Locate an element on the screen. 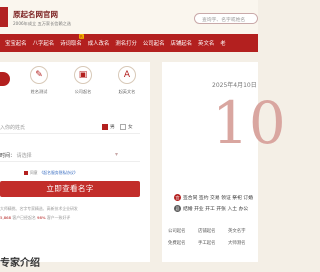 The image size is (320, 272). male-label: 男 is located at coordinates (112, 127).